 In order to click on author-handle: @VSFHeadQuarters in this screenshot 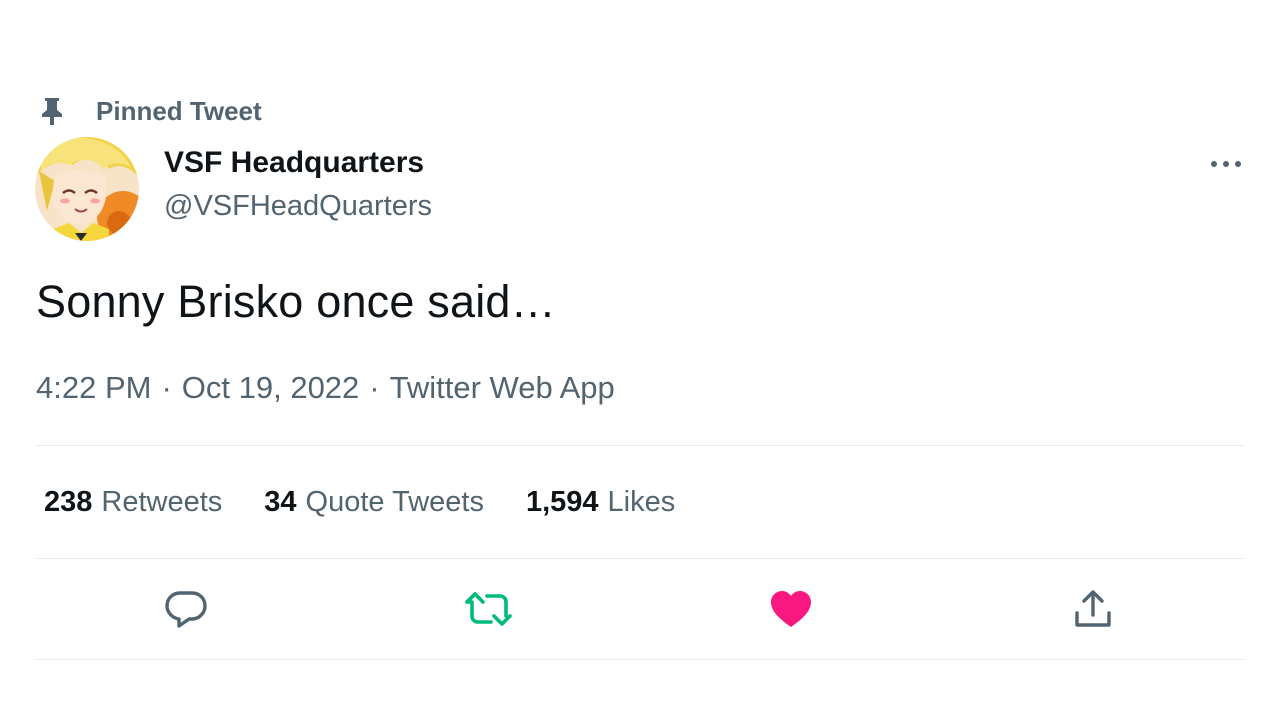, I will do `click(298, 206)`.